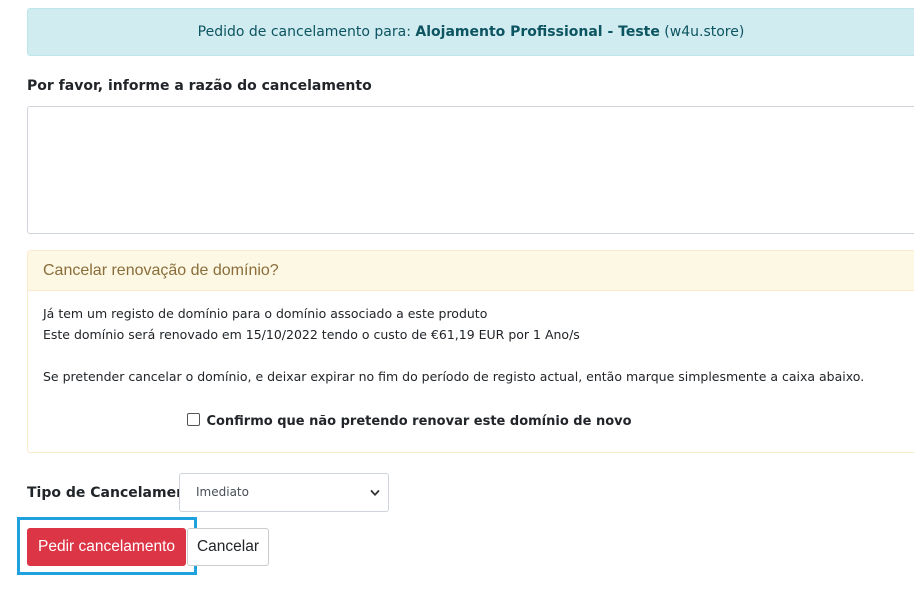 The width and height of the screenshot is (914, 589). What do you see at coordinates (284, 492) in the screenshot?
I see `cancellation-type-select: Imediato` at bounding box center [284, 492].